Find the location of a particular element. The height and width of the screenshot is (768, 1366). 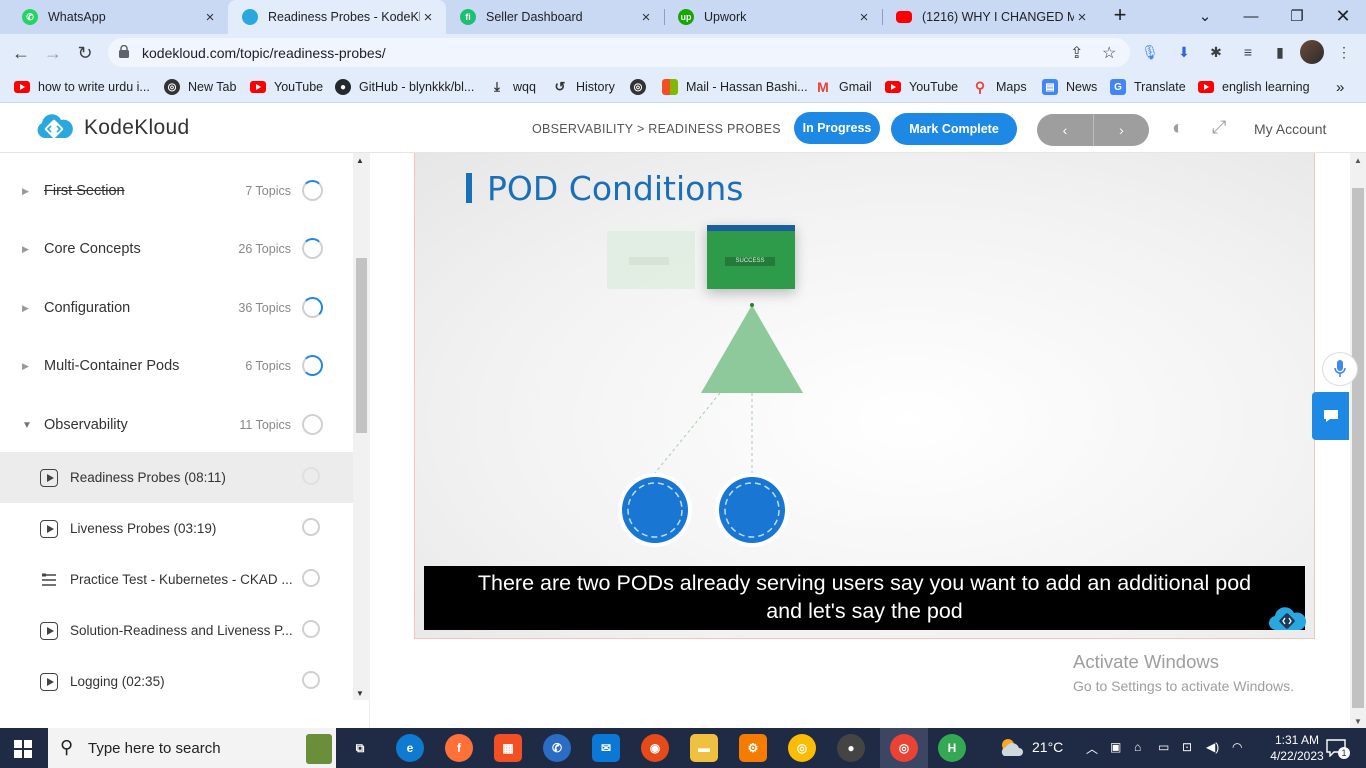

more-menu-icon: ⋮ is located at coordinates (1344, 52).